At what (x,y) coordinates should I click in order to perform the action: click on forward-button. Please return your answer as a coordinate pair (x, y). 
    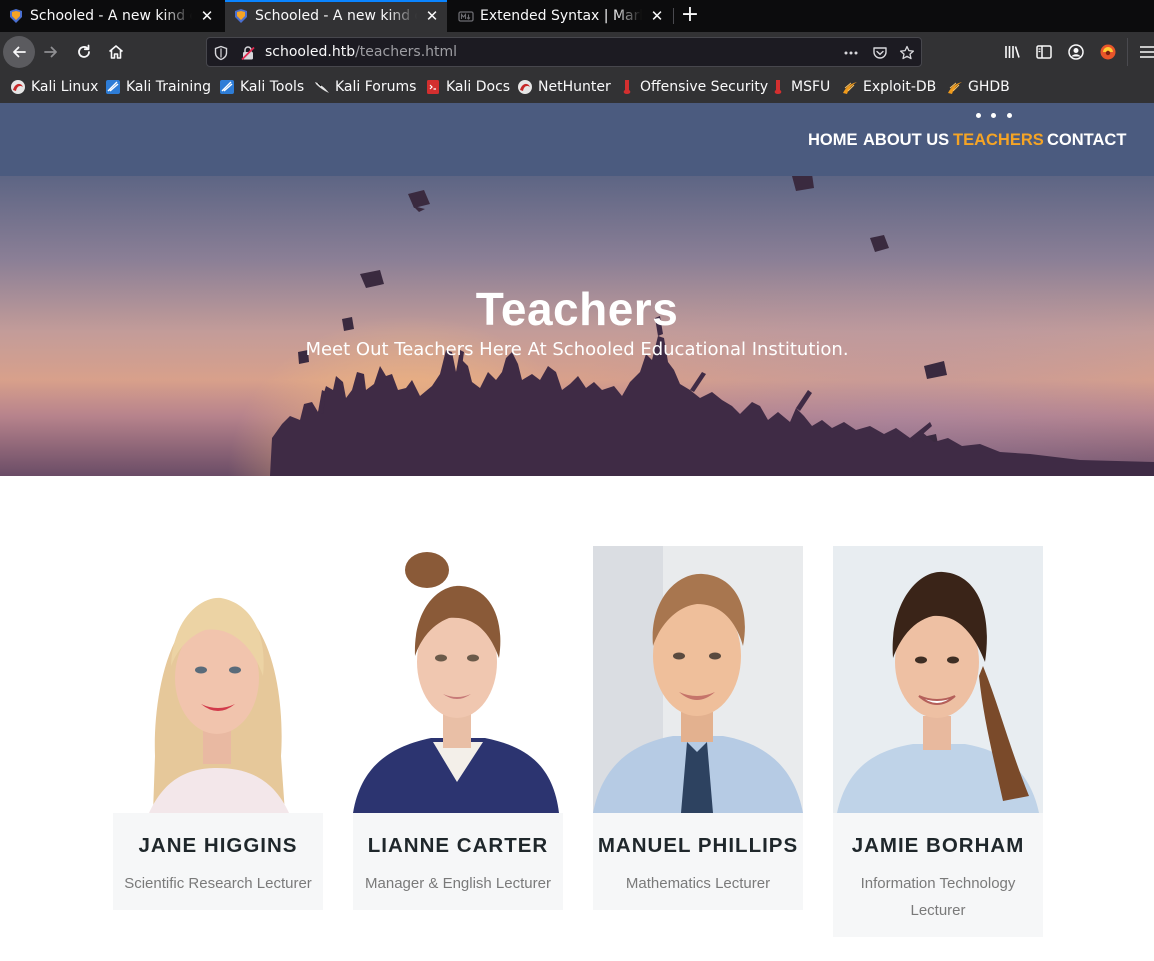
    Looking at the image, I should click on (51, 52).